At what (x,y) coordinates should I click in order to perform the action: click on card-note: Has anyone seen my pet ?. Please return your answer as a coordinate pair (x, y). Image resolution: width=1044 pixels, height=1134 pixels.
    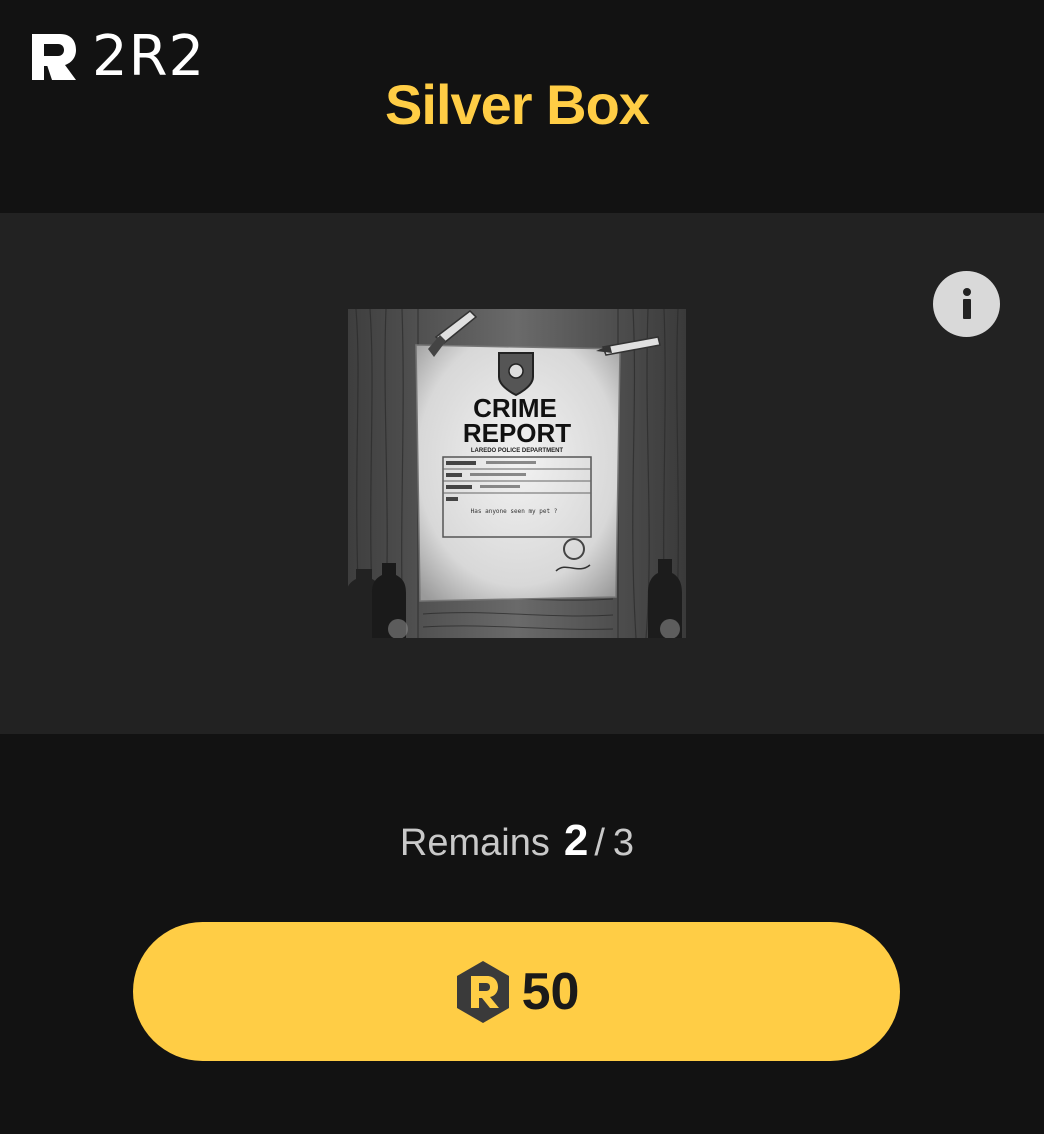
    Looking at the image, I should click on (514, 511).